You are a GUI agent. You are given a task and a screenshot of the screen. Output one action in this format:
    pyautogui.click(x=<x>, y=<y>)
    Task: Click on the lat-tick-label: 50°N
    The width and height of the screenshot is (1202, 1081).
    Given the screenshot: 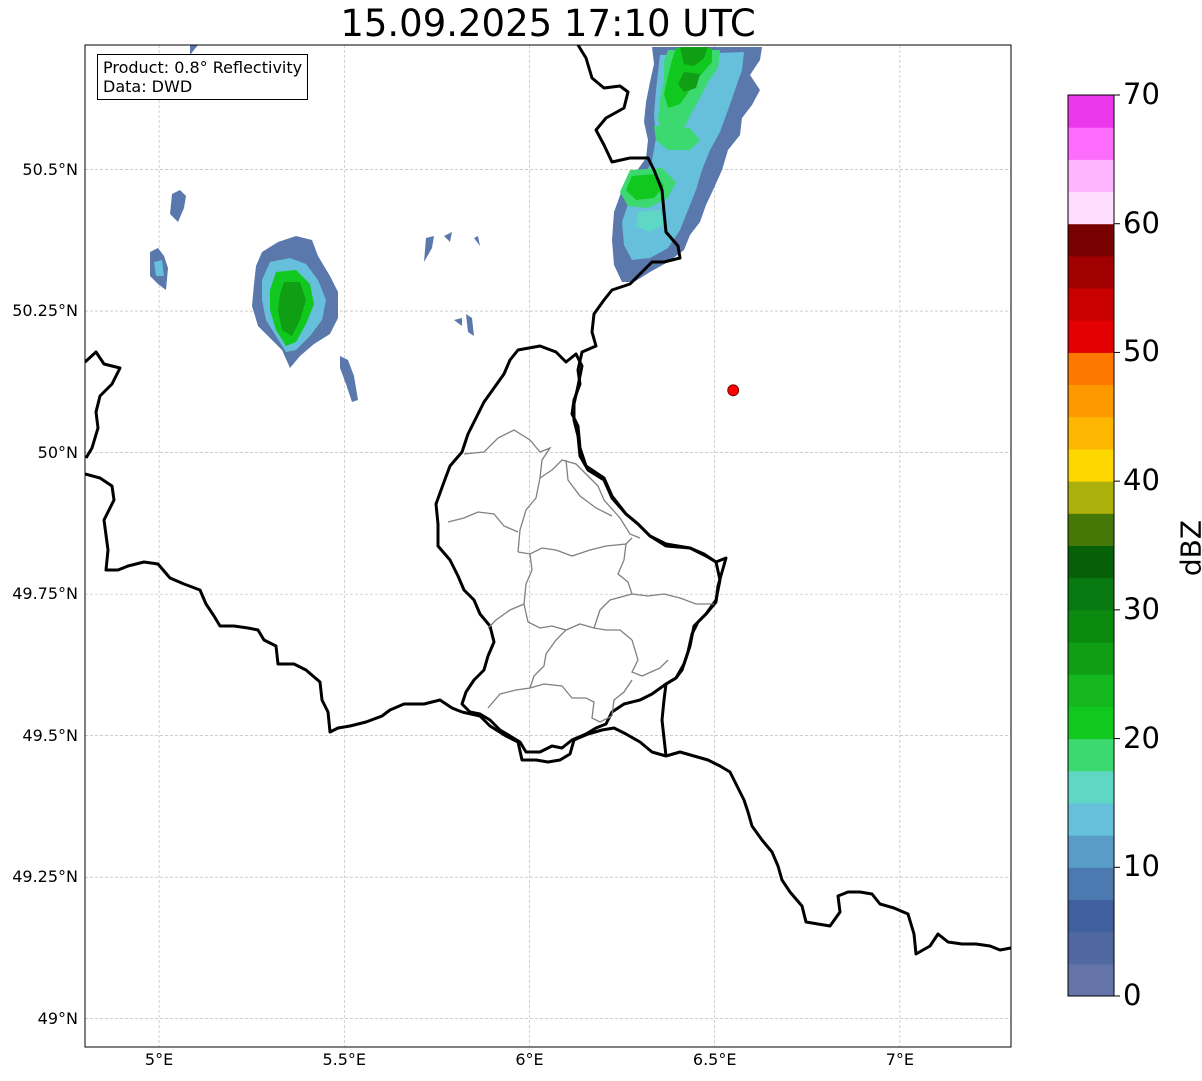 What is the action you would take?
    pyautogui.click(x=57, y=452)
    